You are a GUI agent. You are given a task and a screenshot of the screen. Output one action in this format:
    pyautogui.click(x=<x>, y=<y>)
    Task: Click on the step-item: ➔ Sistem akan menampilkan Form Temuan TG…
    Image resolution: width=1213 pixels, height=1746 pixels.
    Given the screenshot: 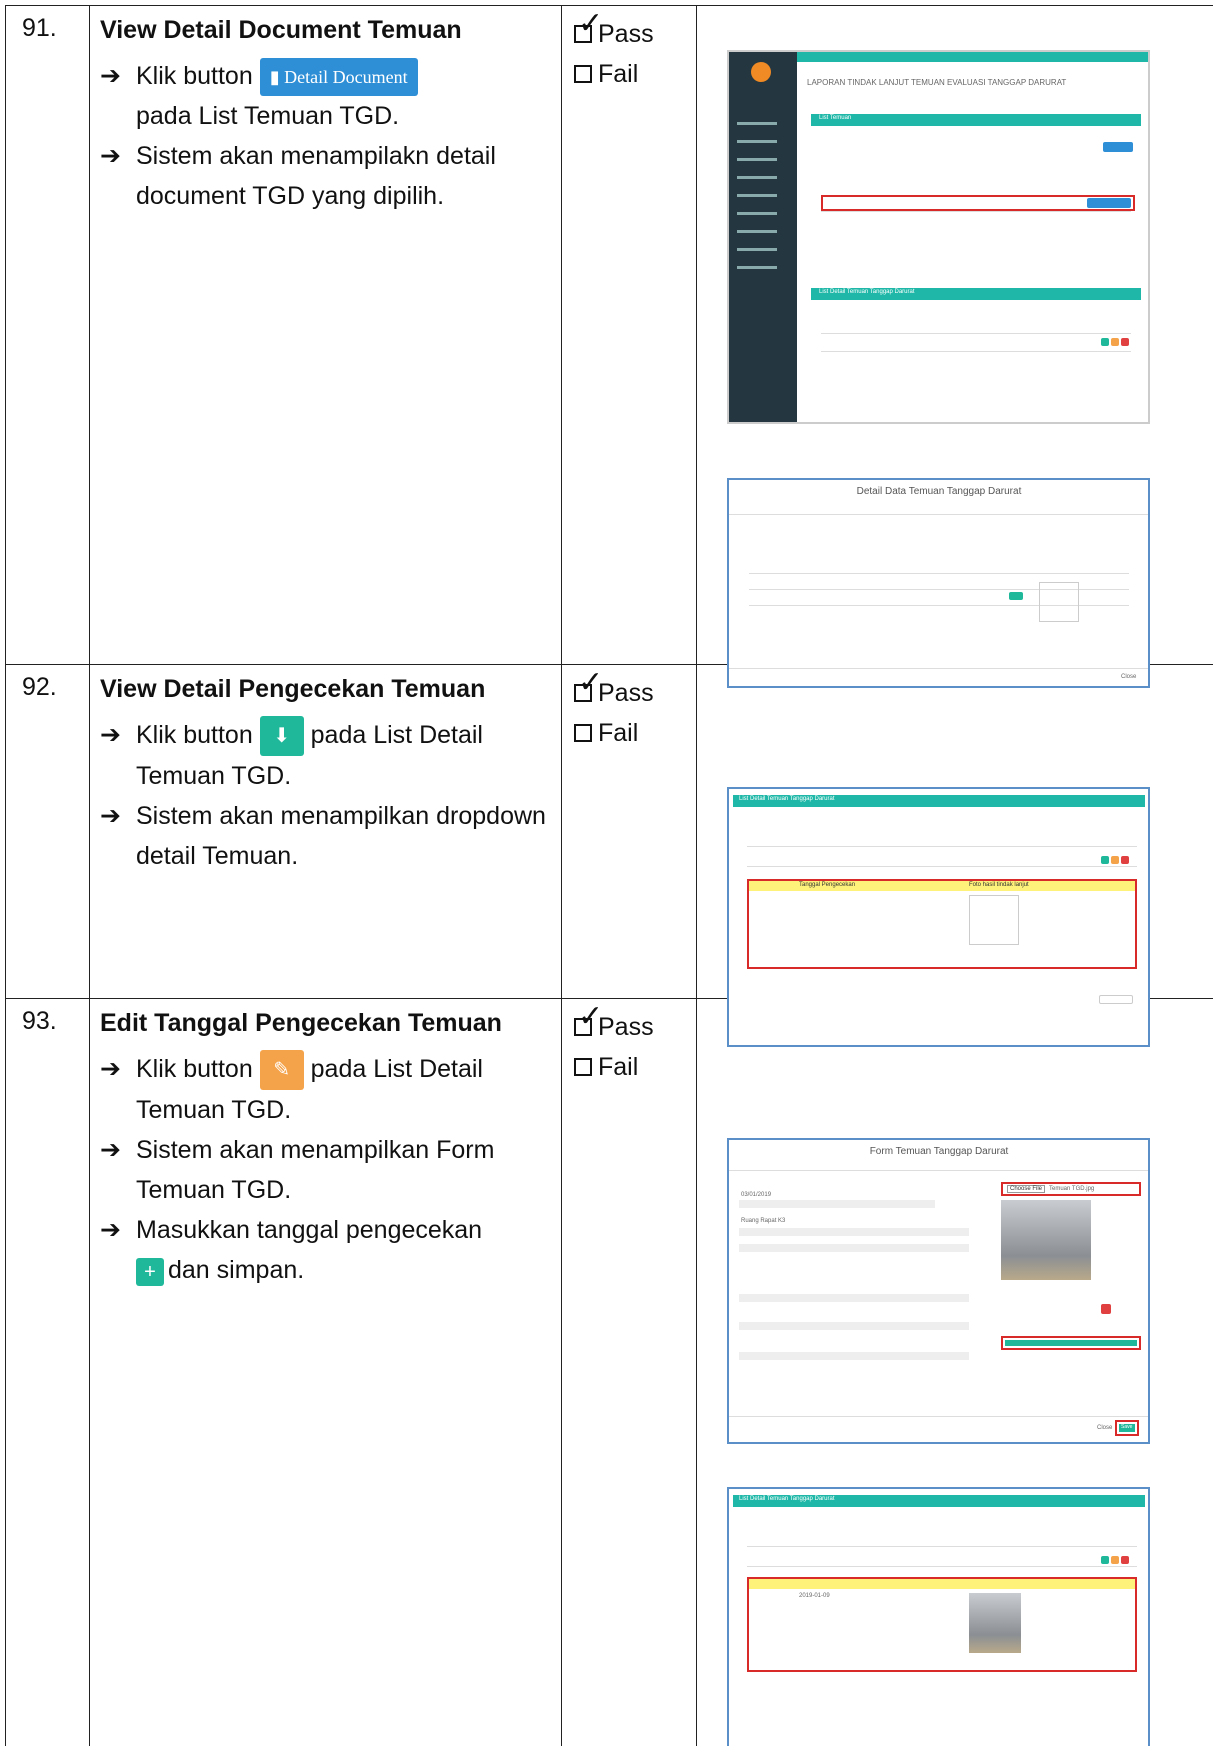 What is the action you would take?
    pyautogui.click(x=325, y=1170)
    